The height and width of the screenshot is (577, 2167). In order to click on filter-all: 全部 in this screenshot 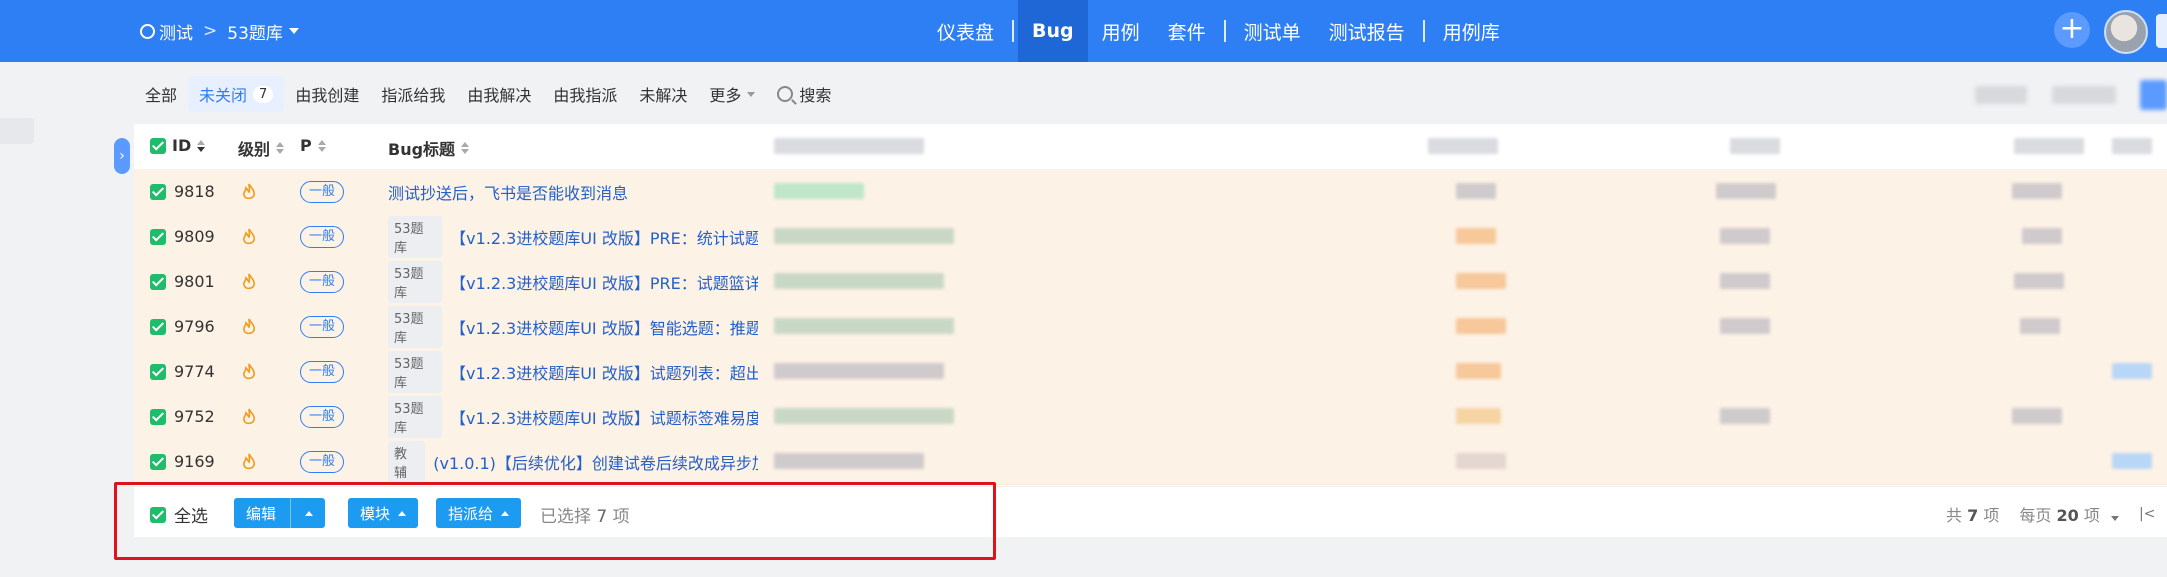, I will do `click(161, 94)`.